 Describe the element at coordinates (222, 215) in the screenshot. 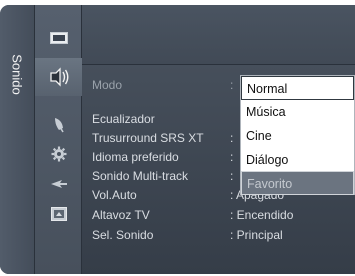

I see `menu-row-tv-speaker: Altavoz TV : Encendido` at that location.